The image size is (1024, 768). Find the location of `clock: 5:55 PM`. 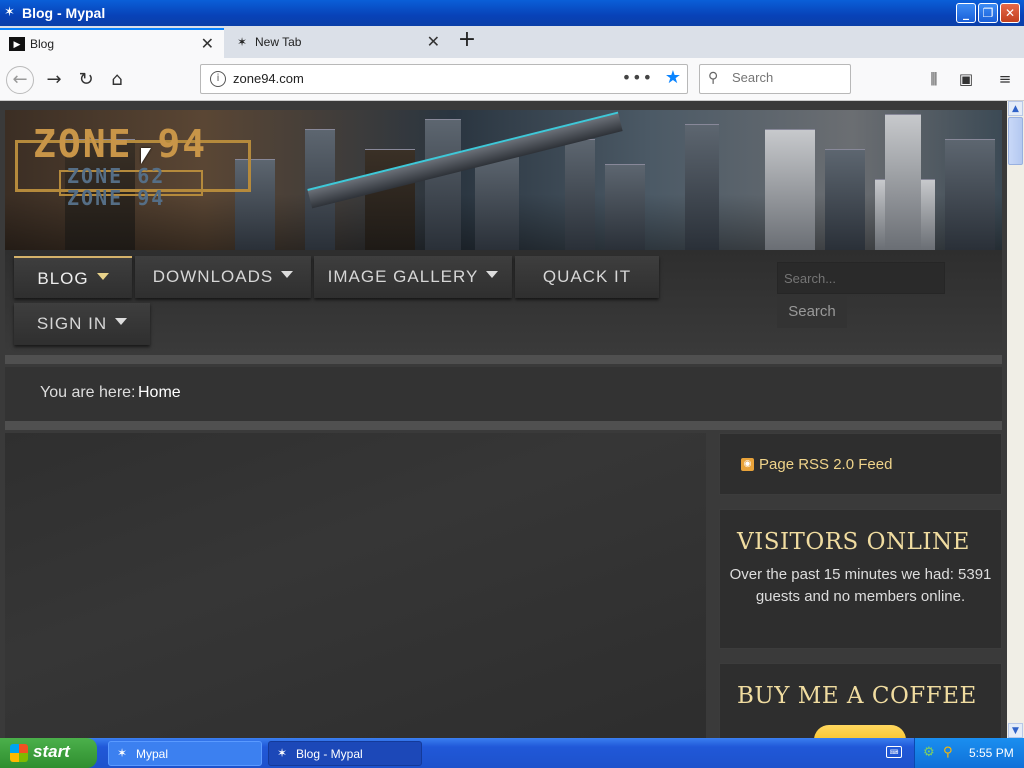

clock: 5:55 PM is located at coordinates (991, 753).